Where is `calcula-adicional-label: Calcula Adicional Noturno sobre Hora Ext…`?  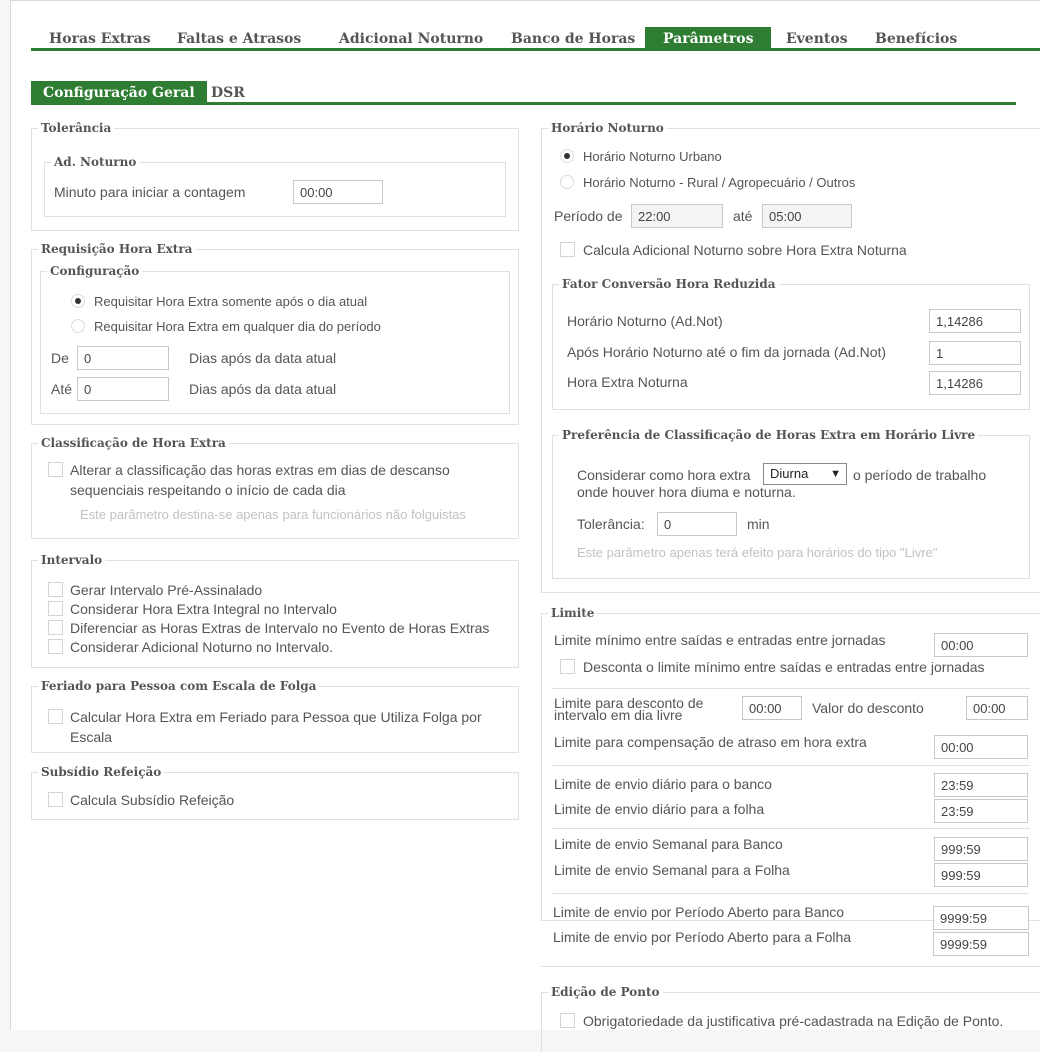
calcula-adicional-label: Calcula Adicional Noturno sobre Hora Ext… is located at coordinates (745, 250).